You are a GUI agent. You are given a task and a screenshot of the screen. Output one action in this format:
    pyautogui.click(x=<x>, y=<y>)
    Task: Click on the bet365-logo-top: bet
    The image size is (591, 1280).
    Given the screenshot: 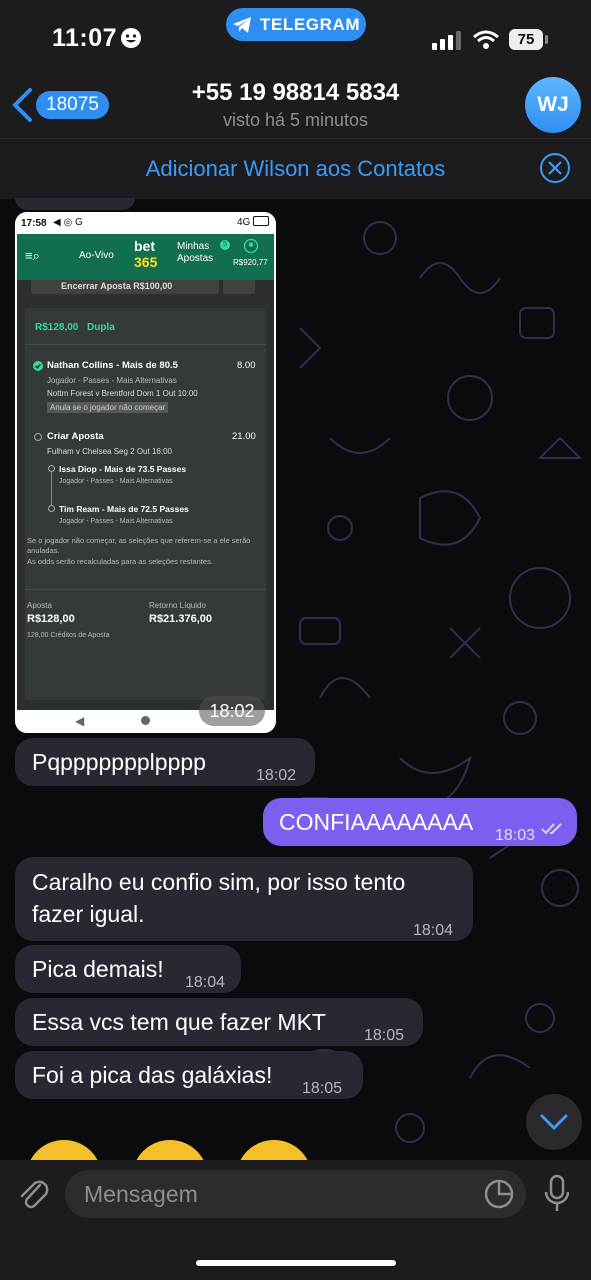 What is the action you would take?
    pyautogui.click(x=144, y=246)
    